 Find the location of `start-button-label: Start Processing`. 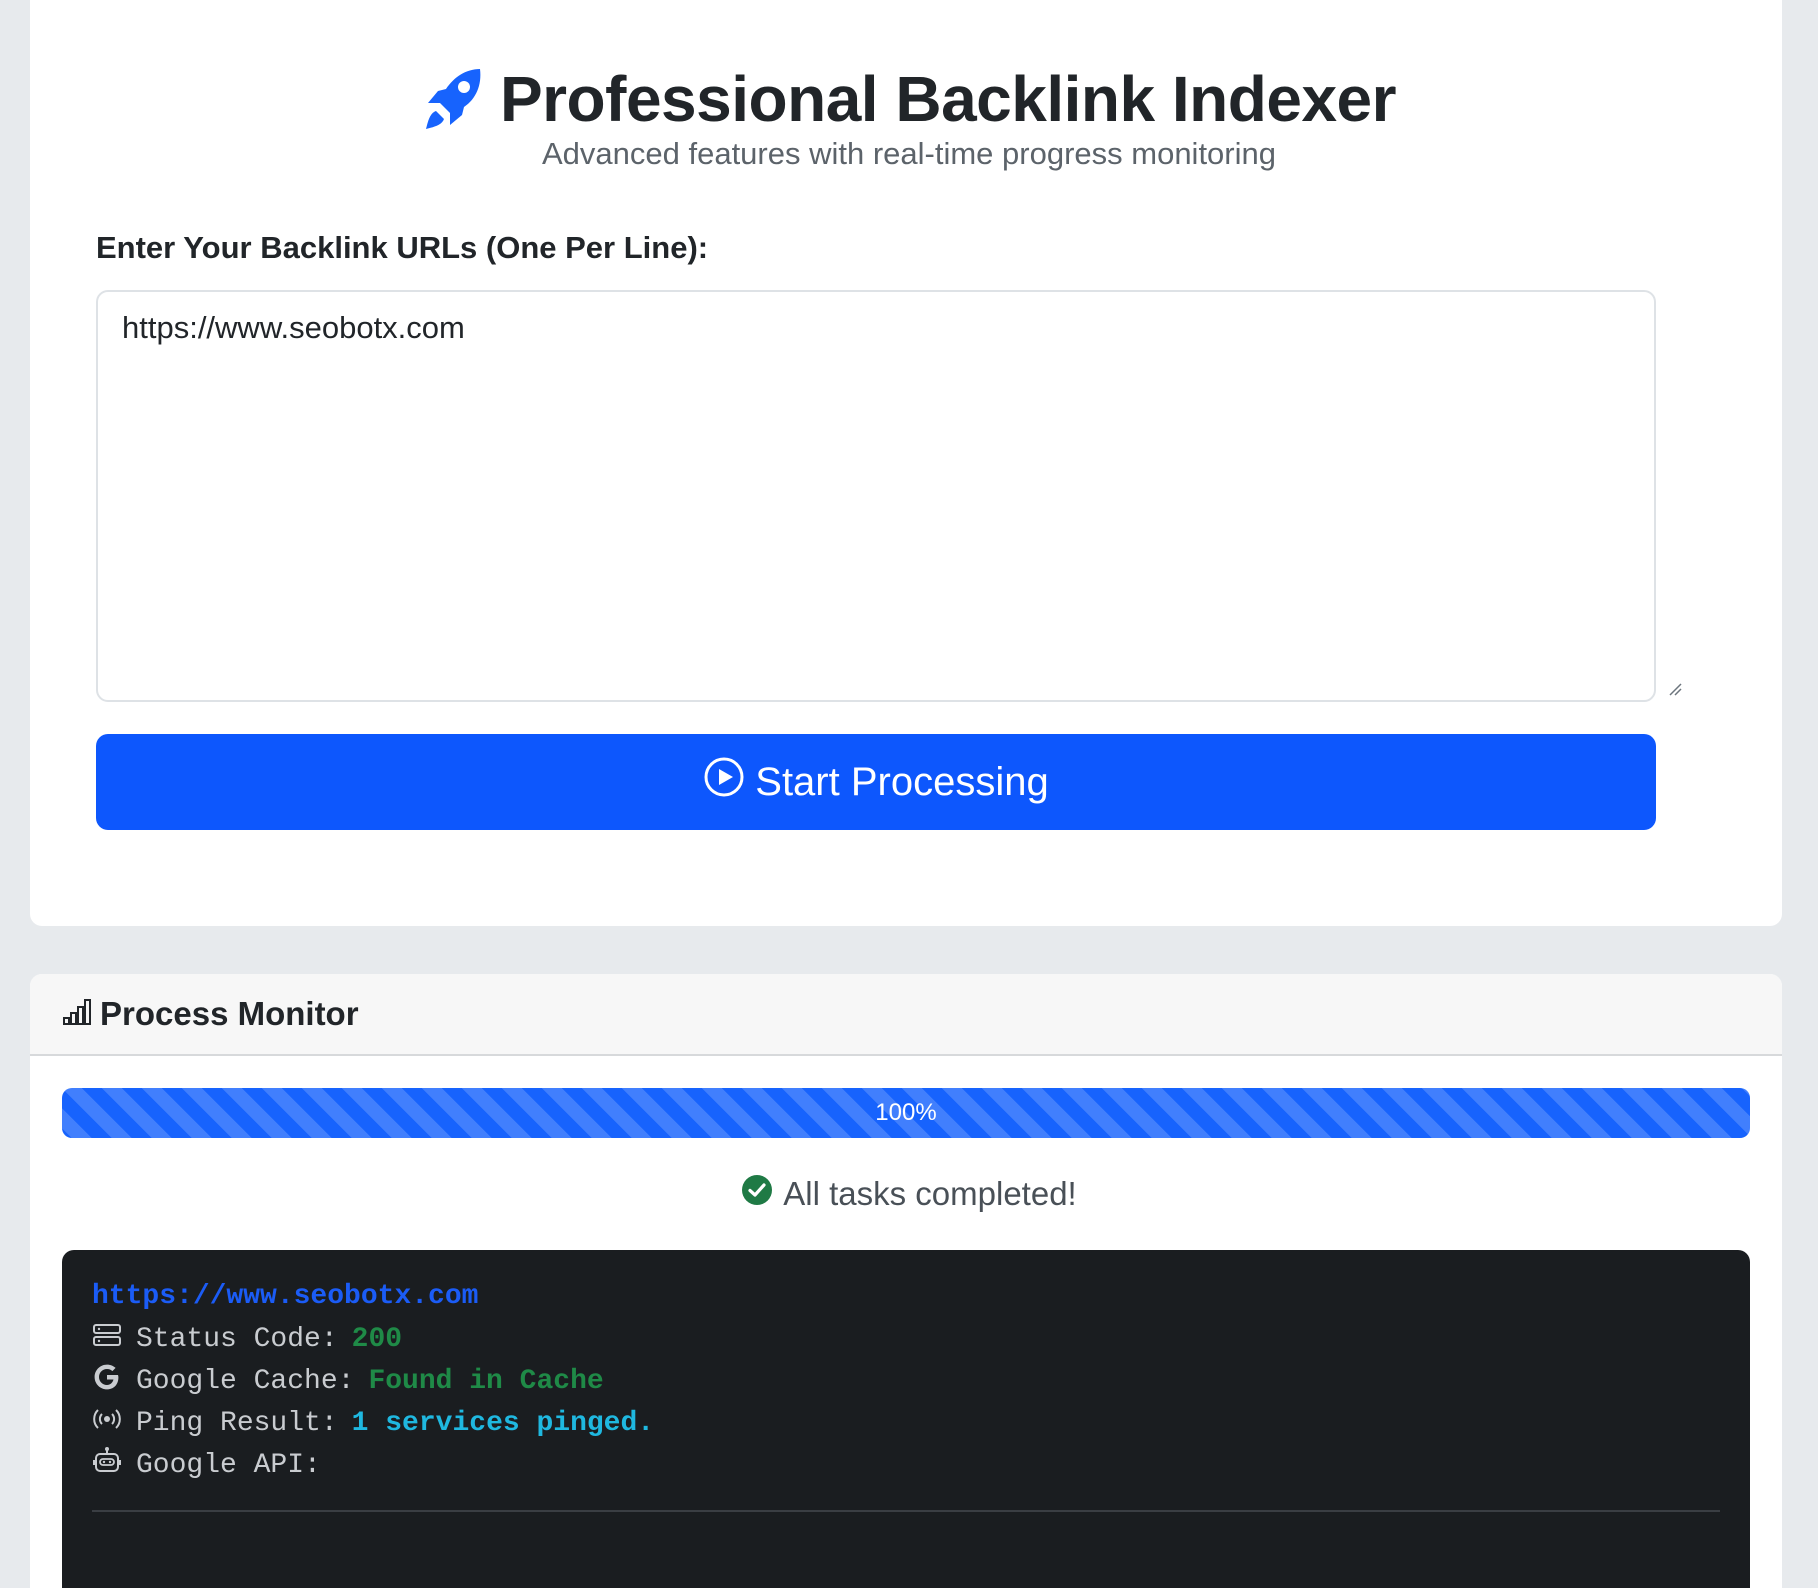

start-button-label: Start Processing is located at coordinates (902, 781).